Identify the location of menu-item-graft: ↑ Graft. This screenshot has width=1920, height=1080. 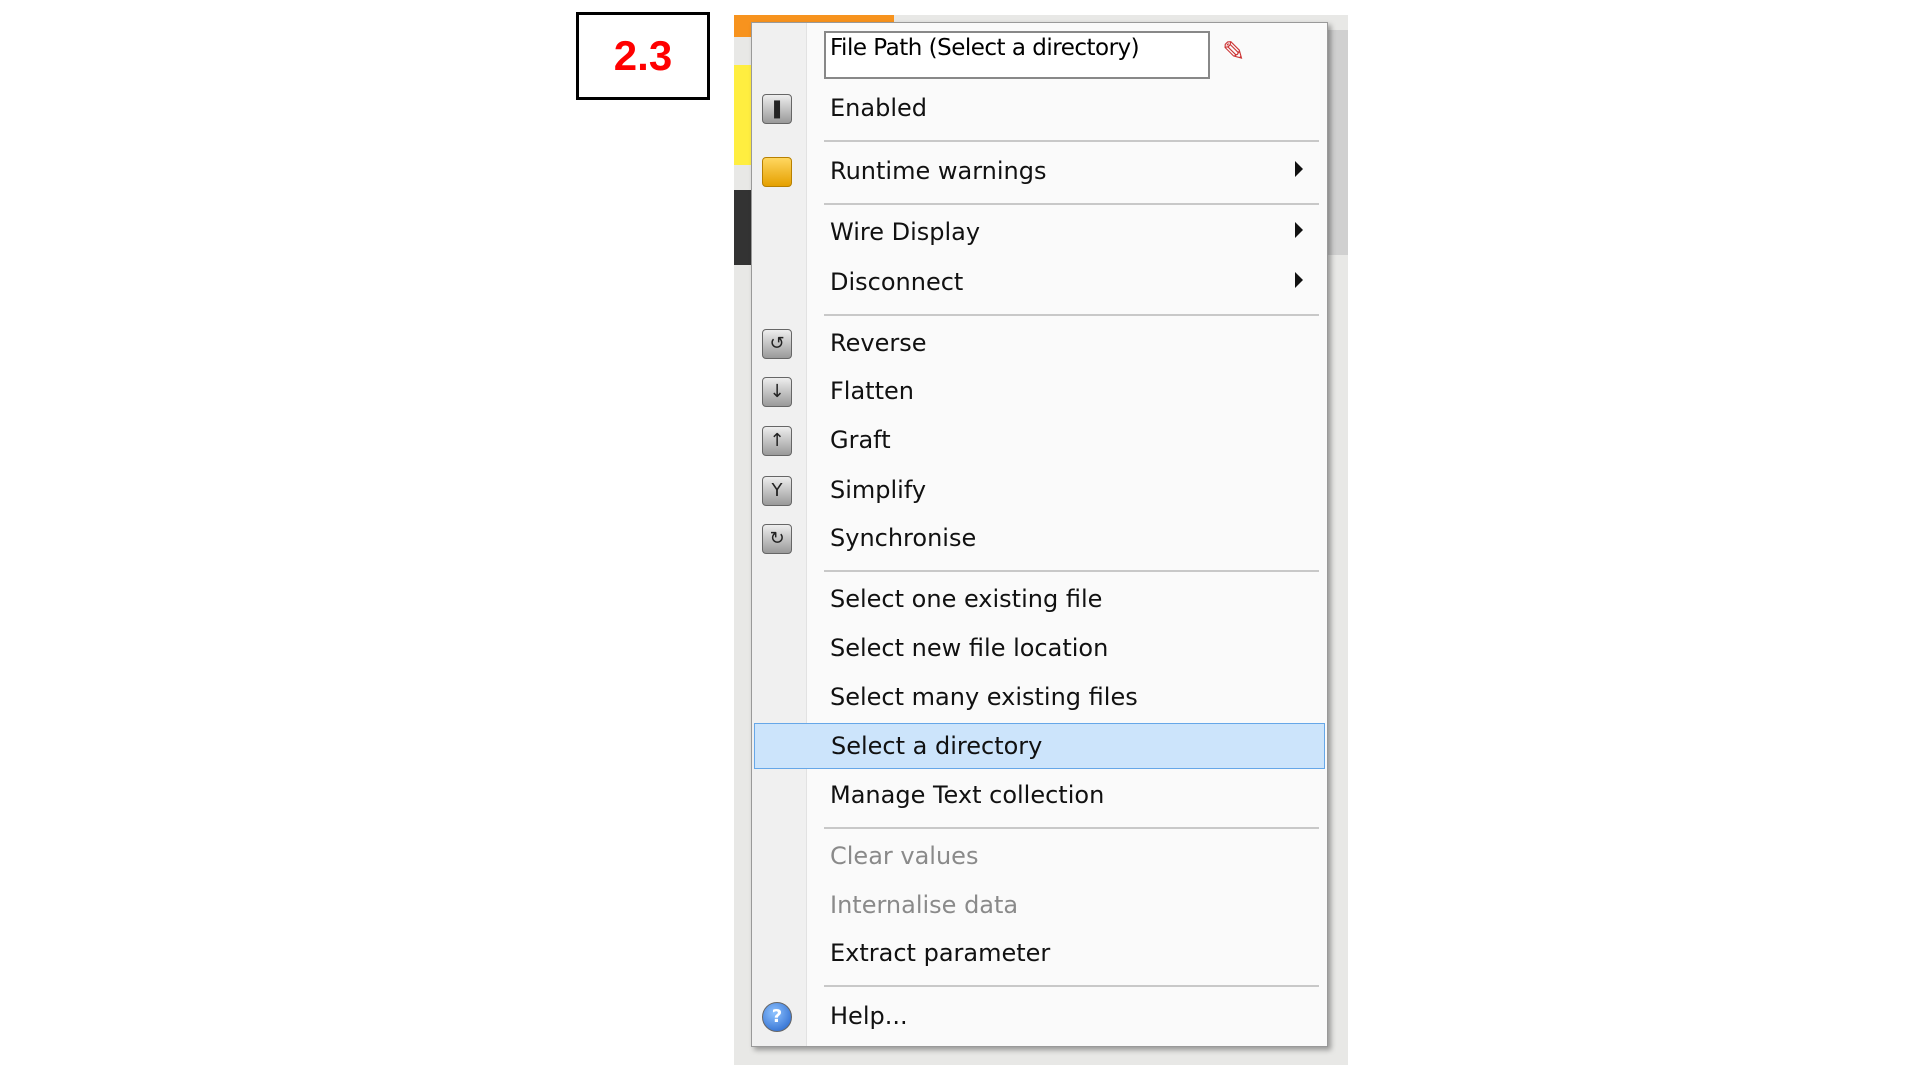
(1039, 441).